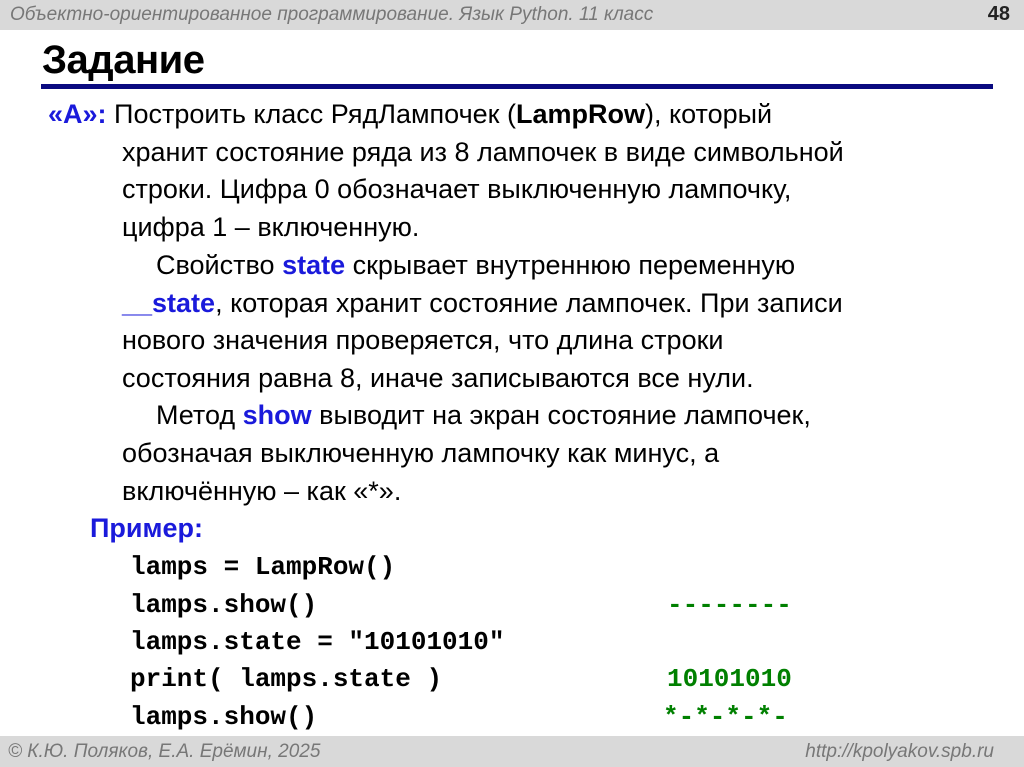  Describe the element at coordinates (517, 86) in the screenshot. I see `title-divider` at that location.